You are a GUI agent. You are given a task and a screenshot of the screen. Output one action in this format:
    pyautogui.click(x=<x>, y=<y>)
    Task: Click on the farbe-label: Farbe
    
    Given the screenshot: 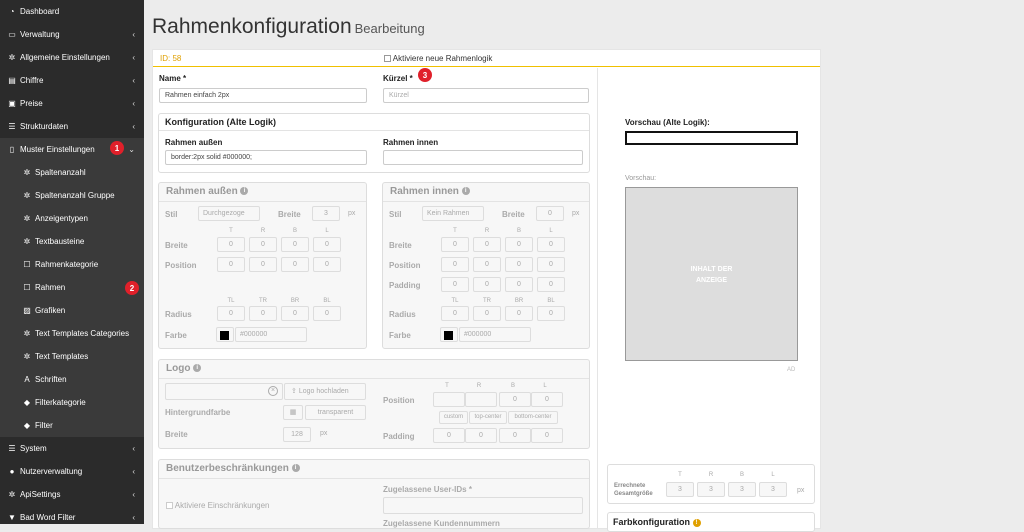 What is the action you would take?
    pyautogui.click(x=400, y=335)
    